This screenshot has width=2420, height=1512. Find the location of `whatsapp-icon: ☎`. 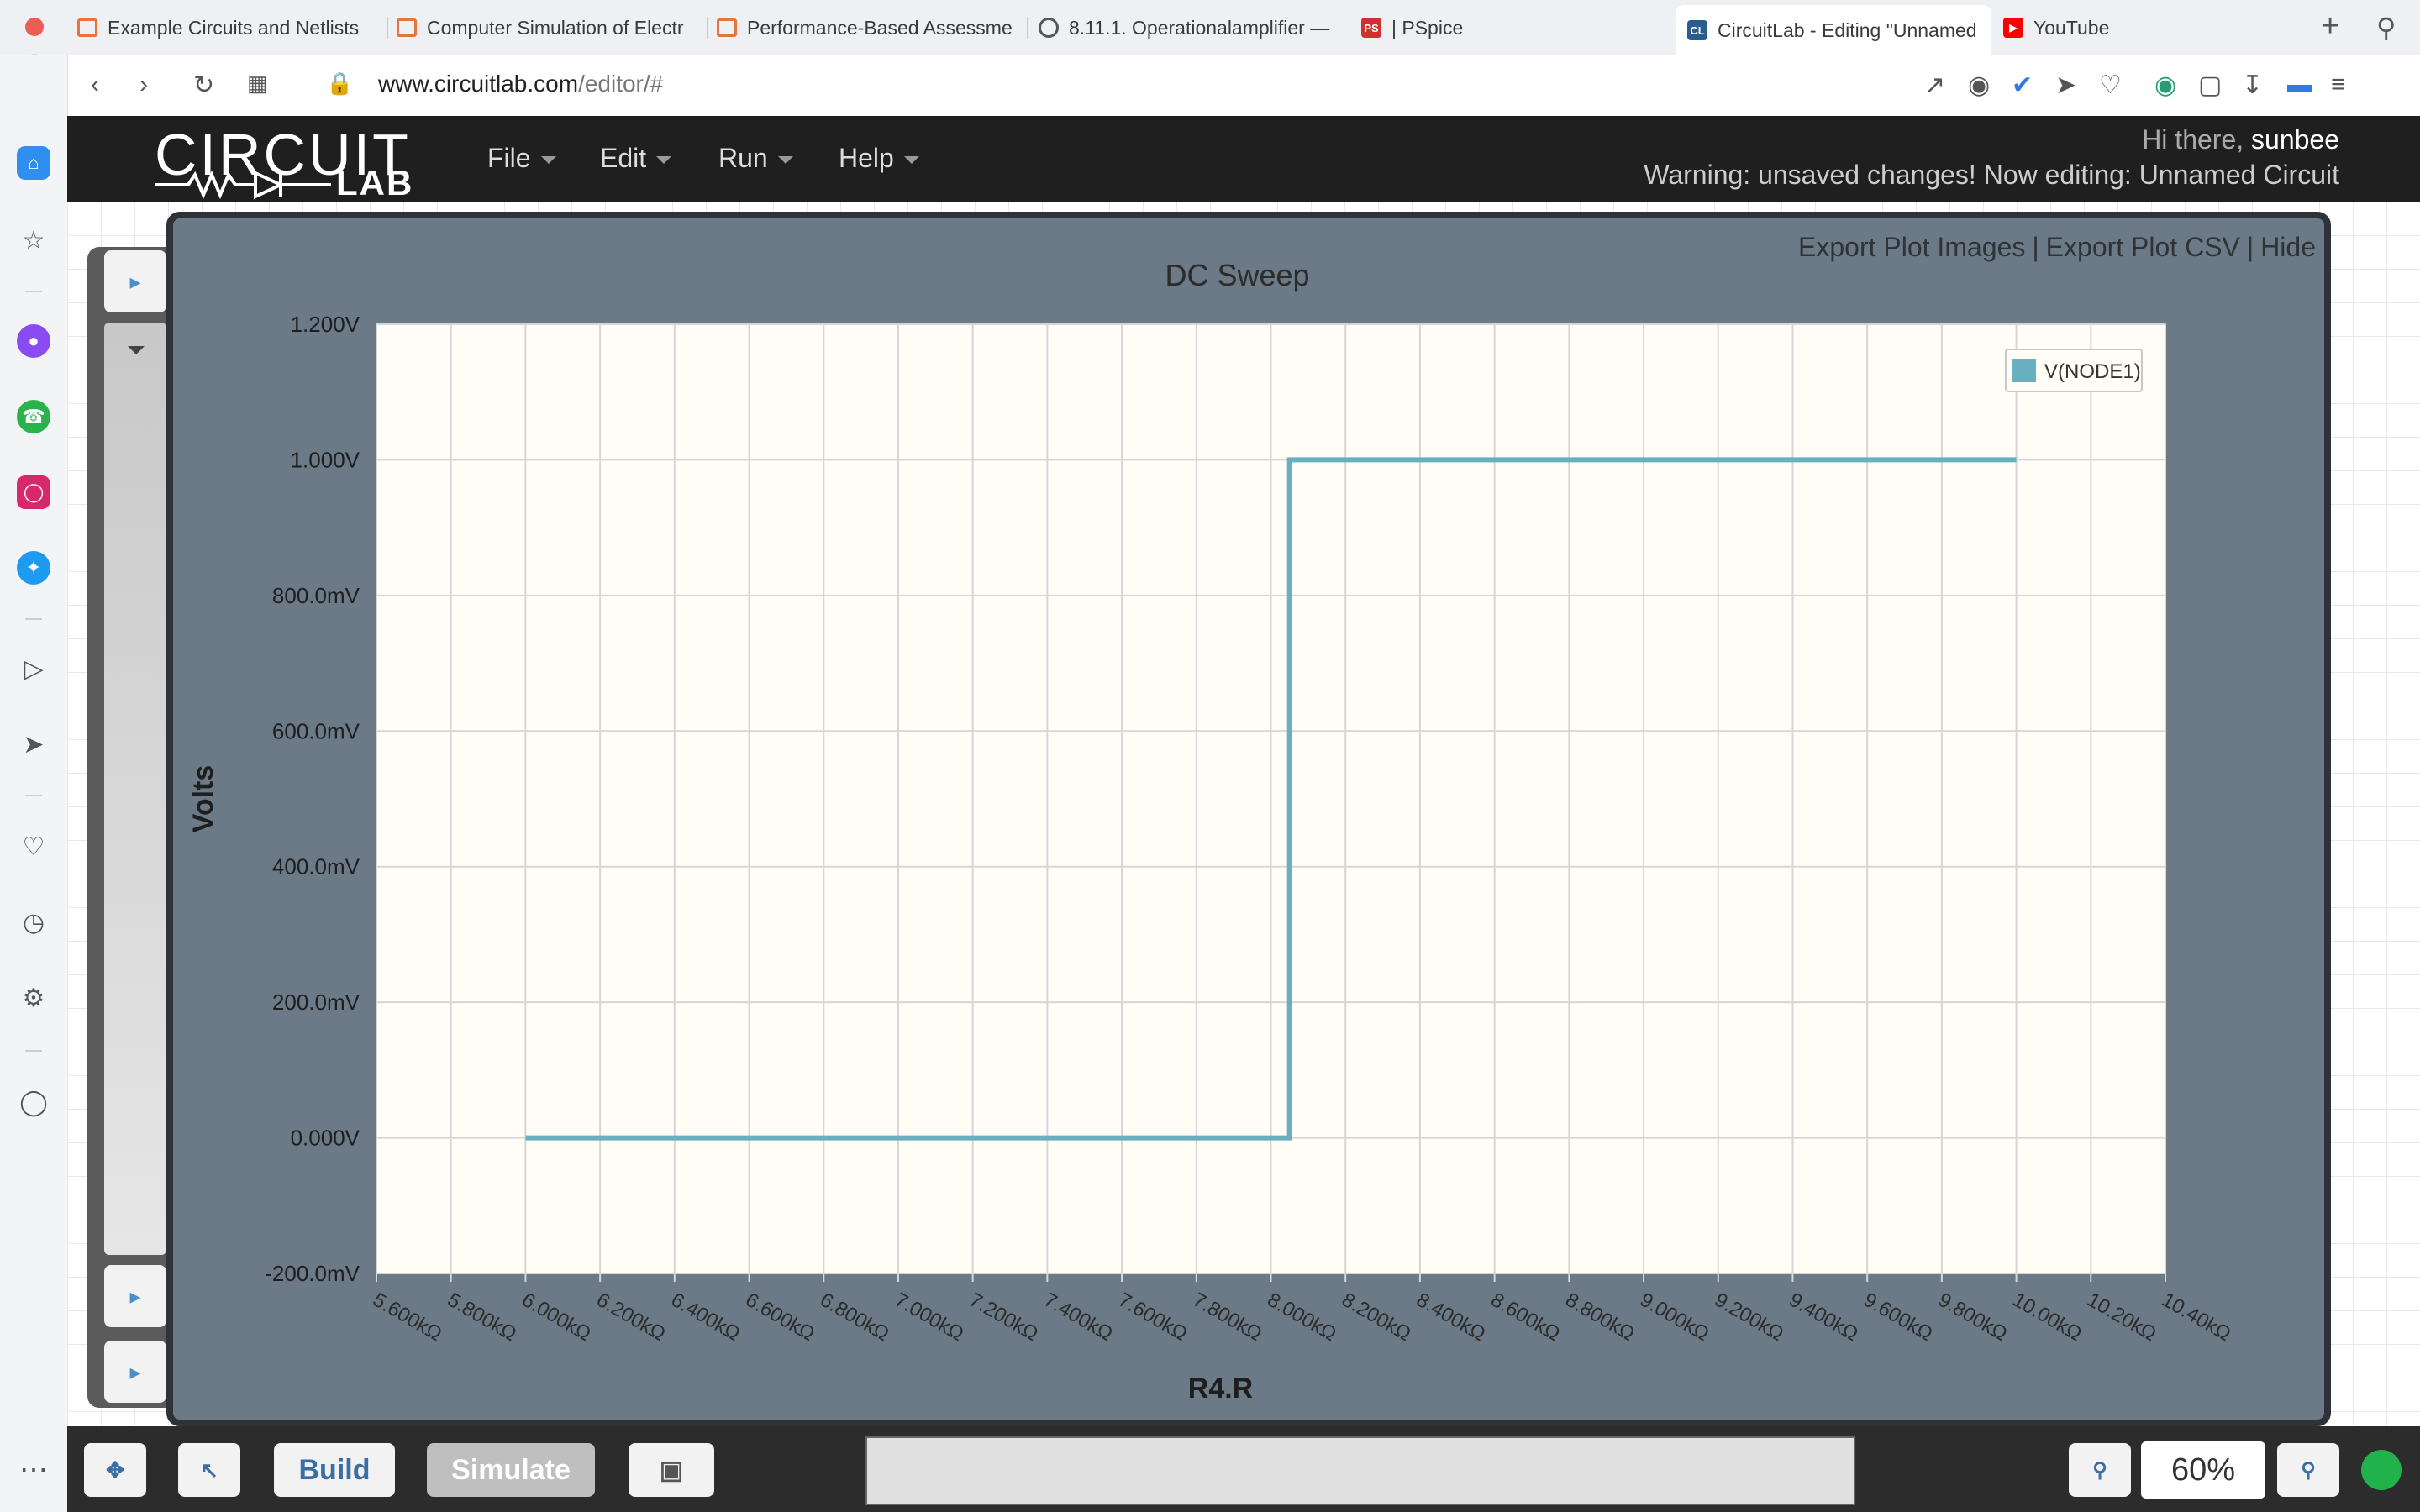

whatsapp-icon: ☎ is located at coordinates (34, 416).